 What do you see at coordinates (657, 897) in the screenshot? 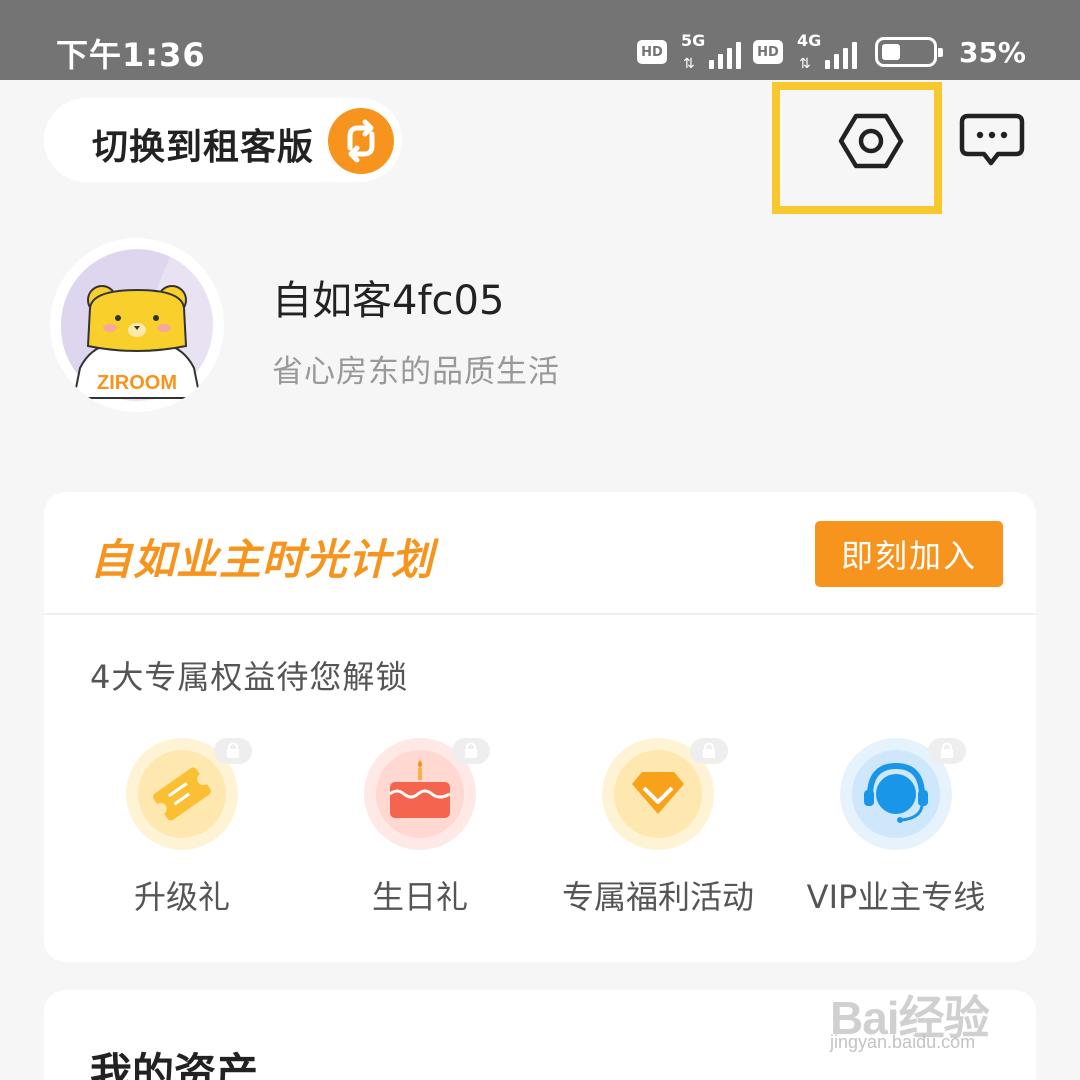
I see `benefit-label: 专属福利活动` at bounding box center [657, 897].